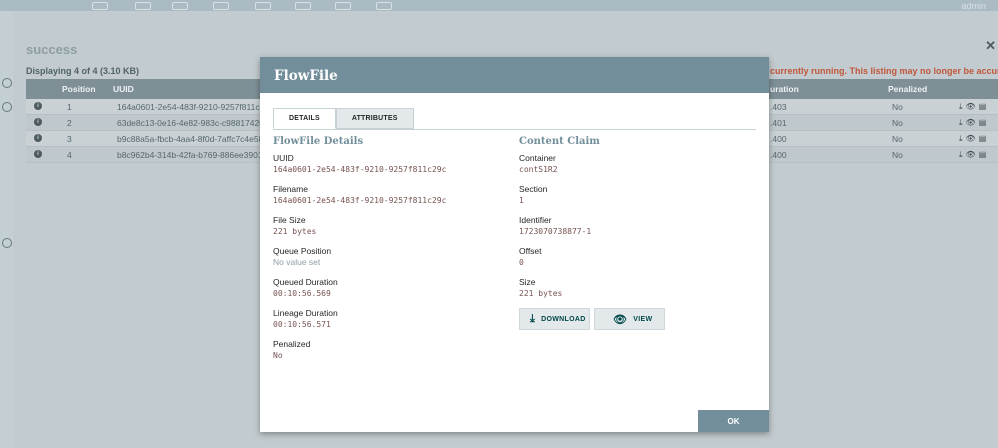  What do you see at coordinates (360, 169) in the screenshot?
I see `uuid-value: 164a0601-2e54-483f-9210-9257f811c29c` at bounding box center [360, 169].